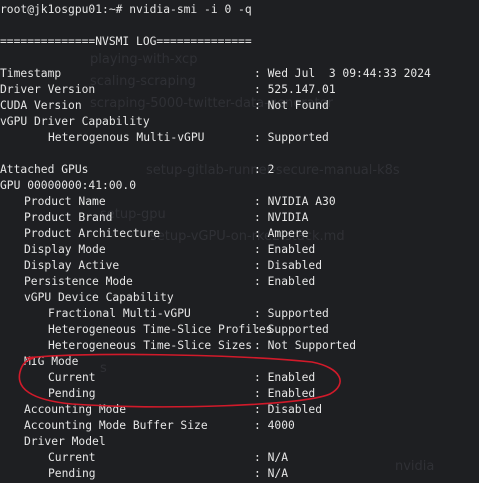  I want to click on kv-value: : 525.147.01, so click(295, 89).